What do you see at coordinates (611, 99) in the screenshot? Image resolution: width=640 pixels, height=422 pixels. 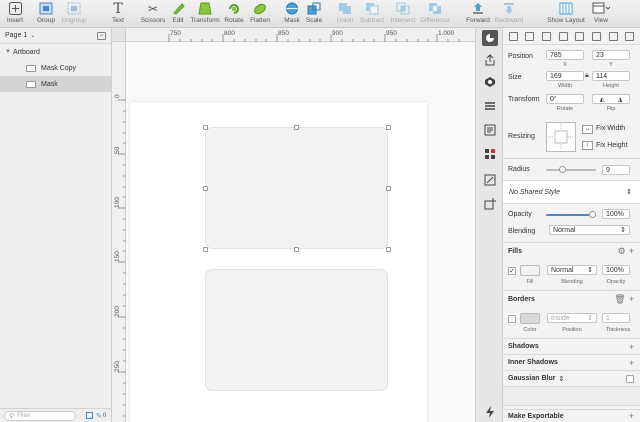 I see `flip-control: ◭ ◮` at bounding box center [611, 99].